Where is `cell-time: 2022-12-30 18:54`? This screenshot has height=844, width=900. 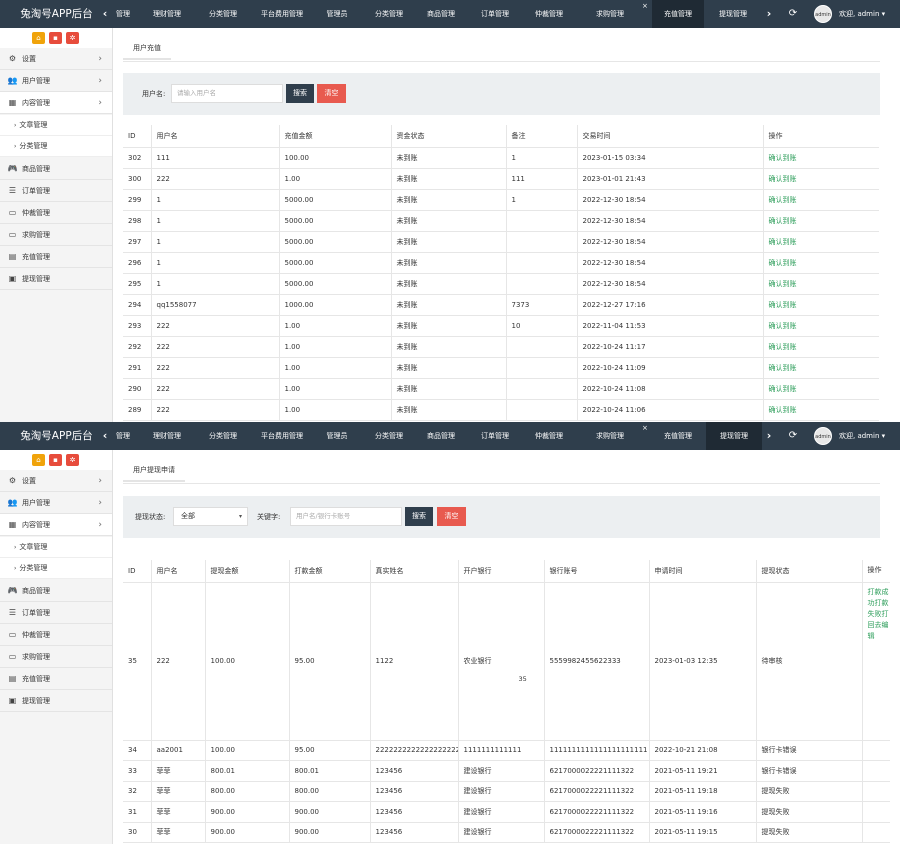
cell-time: 2022-12-30 18:54 is located at coordinates (670, 200).